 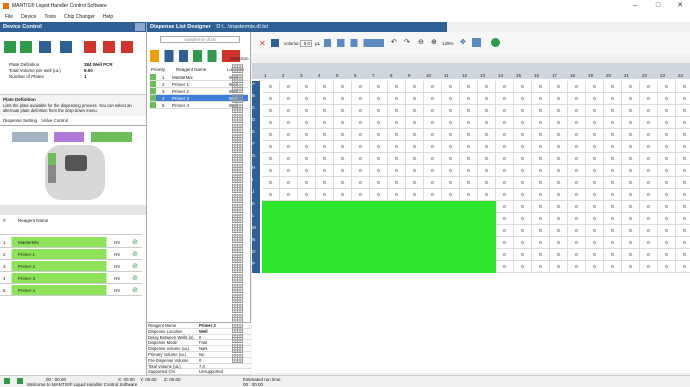 What do you see at coordinates (45, 47) in the screenshot?
I see `plate-button` at bounding box center [45, 47].